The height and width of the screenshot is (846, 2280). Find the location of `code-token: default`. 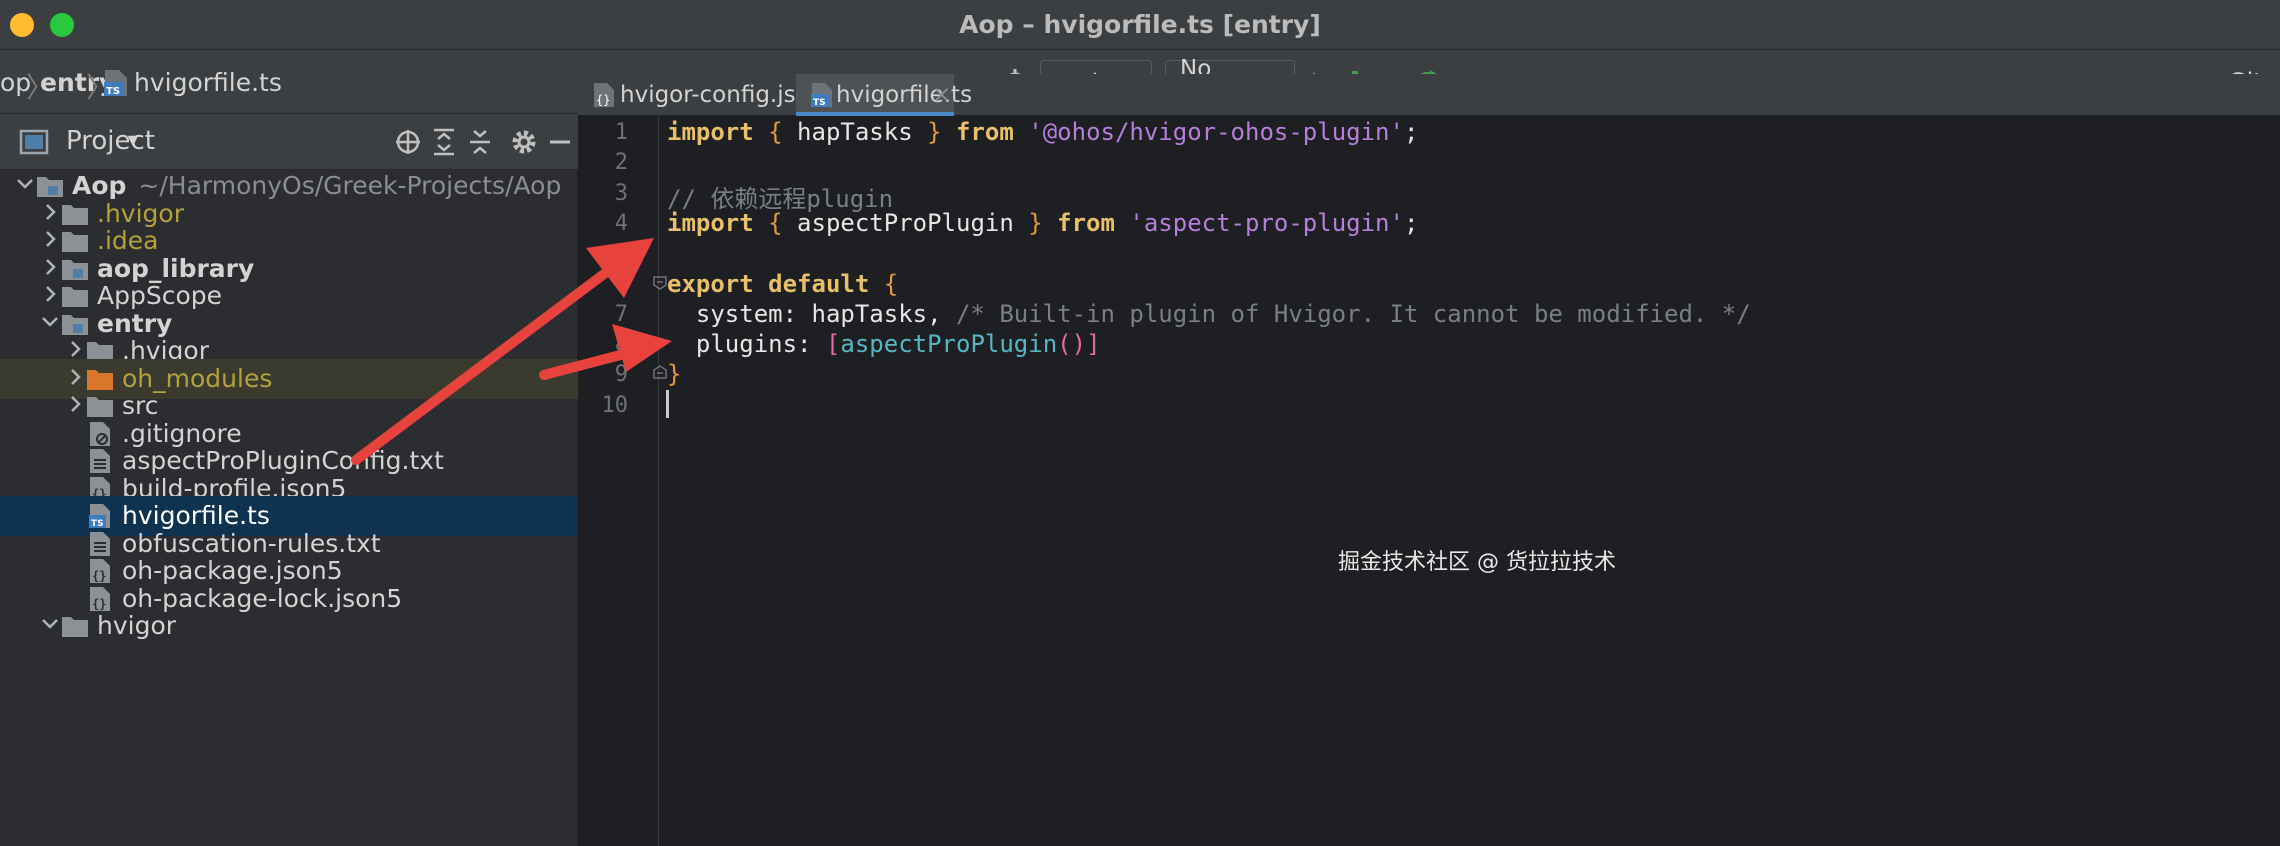

code-token: default is located at coordinates (819, 283).